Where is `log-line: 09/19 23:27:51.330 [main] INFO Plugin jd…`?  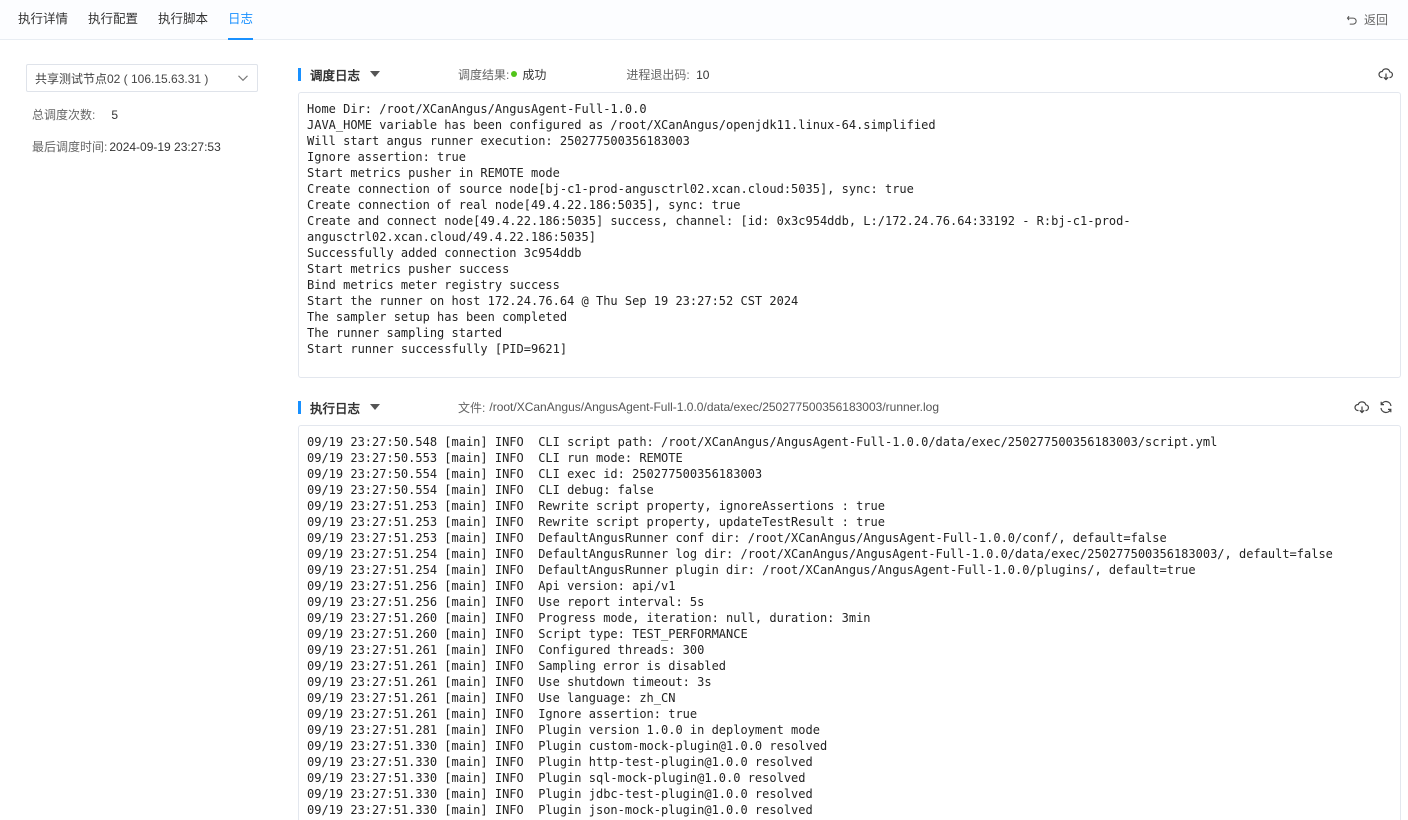 log-line: 09/19 23:27:51.330 [main] INFO Plugin jd… is located at coordinates (560, 794).